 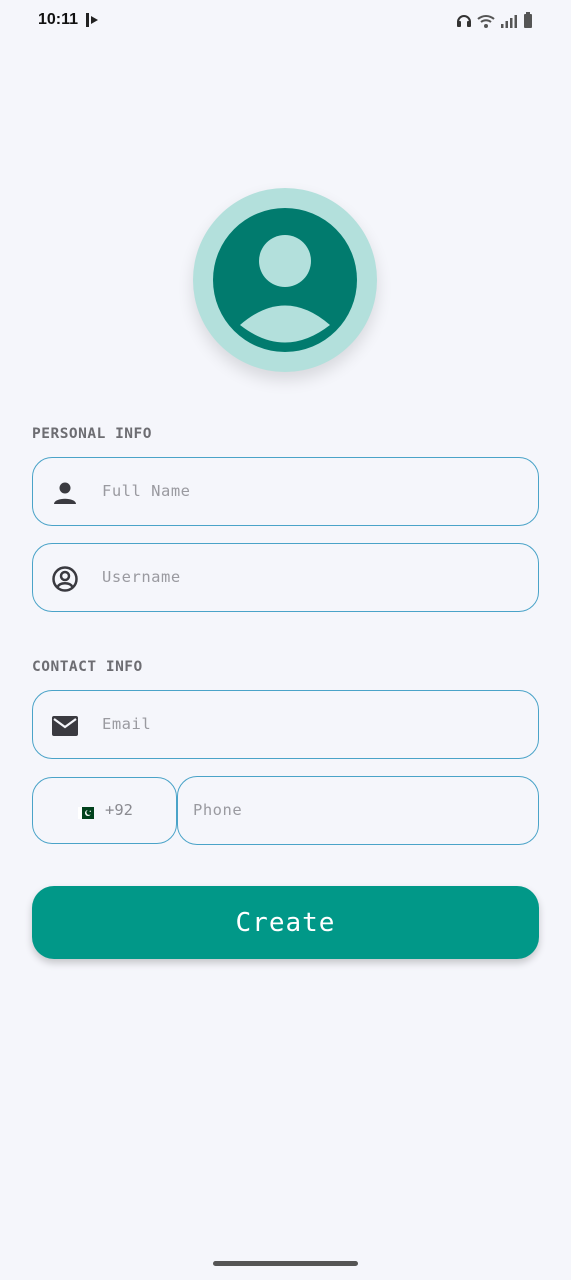 I want to click on signal-icon, so click(x=509, y=22).